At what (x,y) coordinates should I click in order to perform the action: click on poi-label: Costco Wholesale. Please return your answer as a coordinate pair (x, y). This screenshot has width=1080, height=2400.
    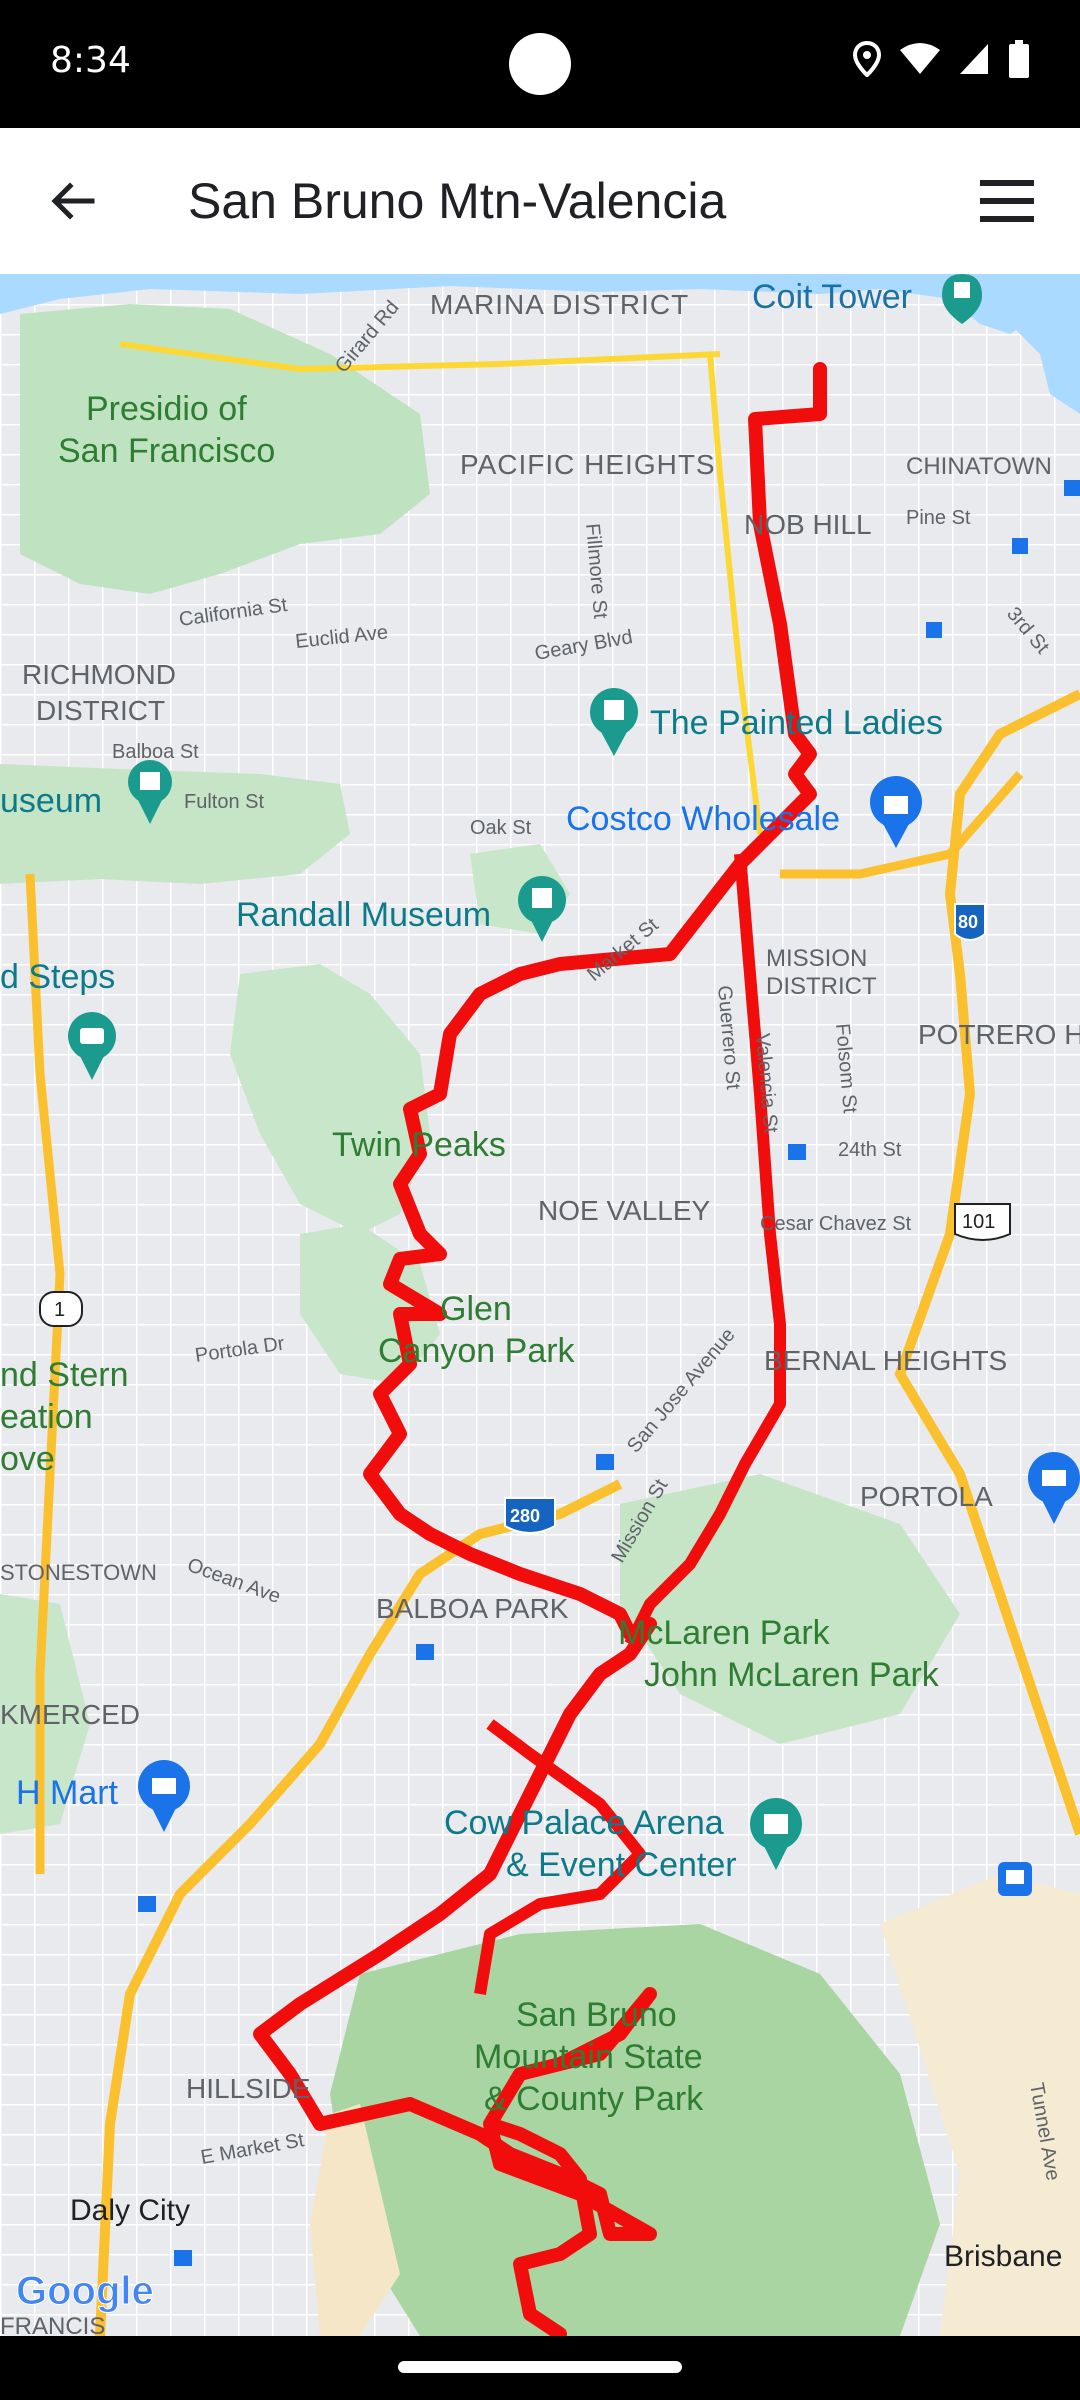
    Looking at the image, I should click on (703, 819).